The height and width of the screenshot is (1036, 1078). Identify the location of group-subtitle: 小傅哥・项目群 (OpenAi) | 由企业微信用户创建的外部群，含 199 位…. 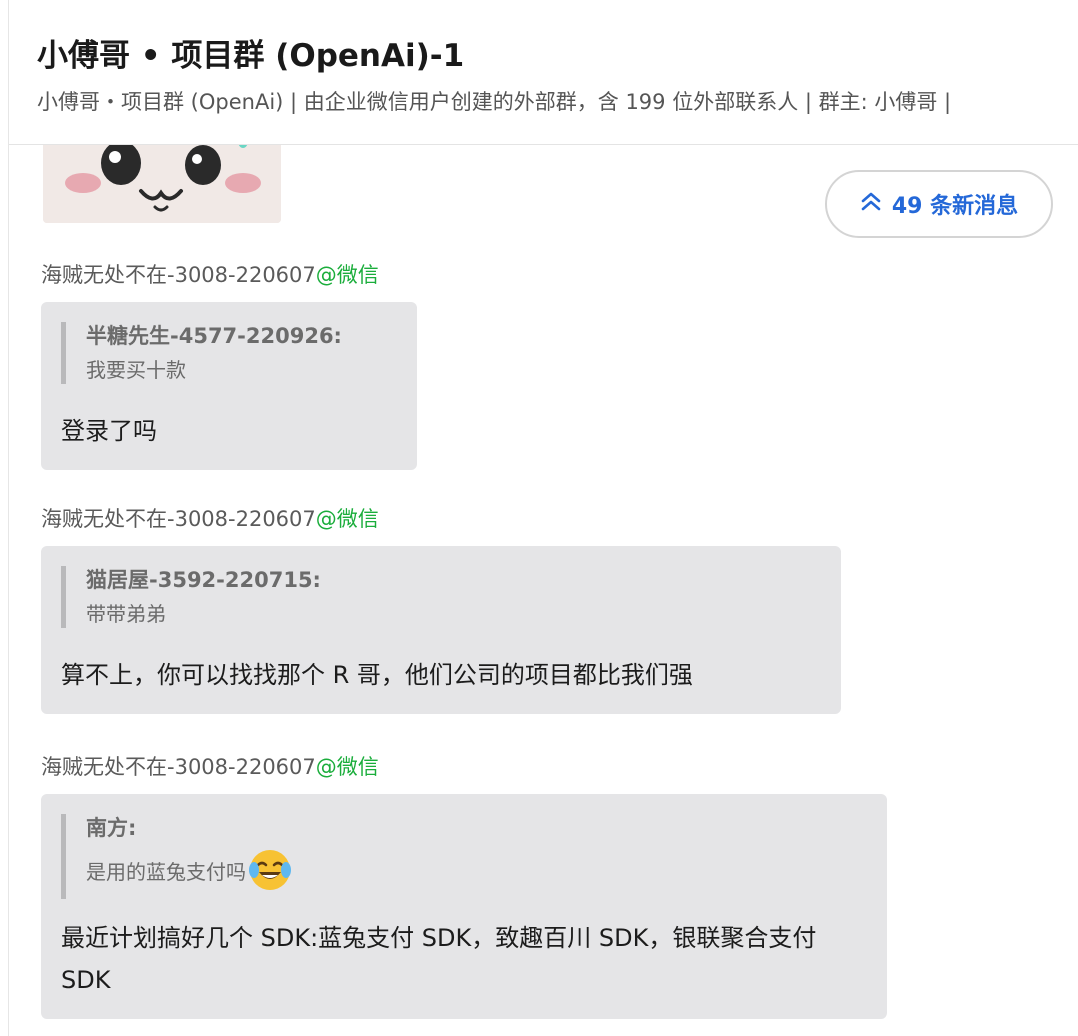
(494, 102).